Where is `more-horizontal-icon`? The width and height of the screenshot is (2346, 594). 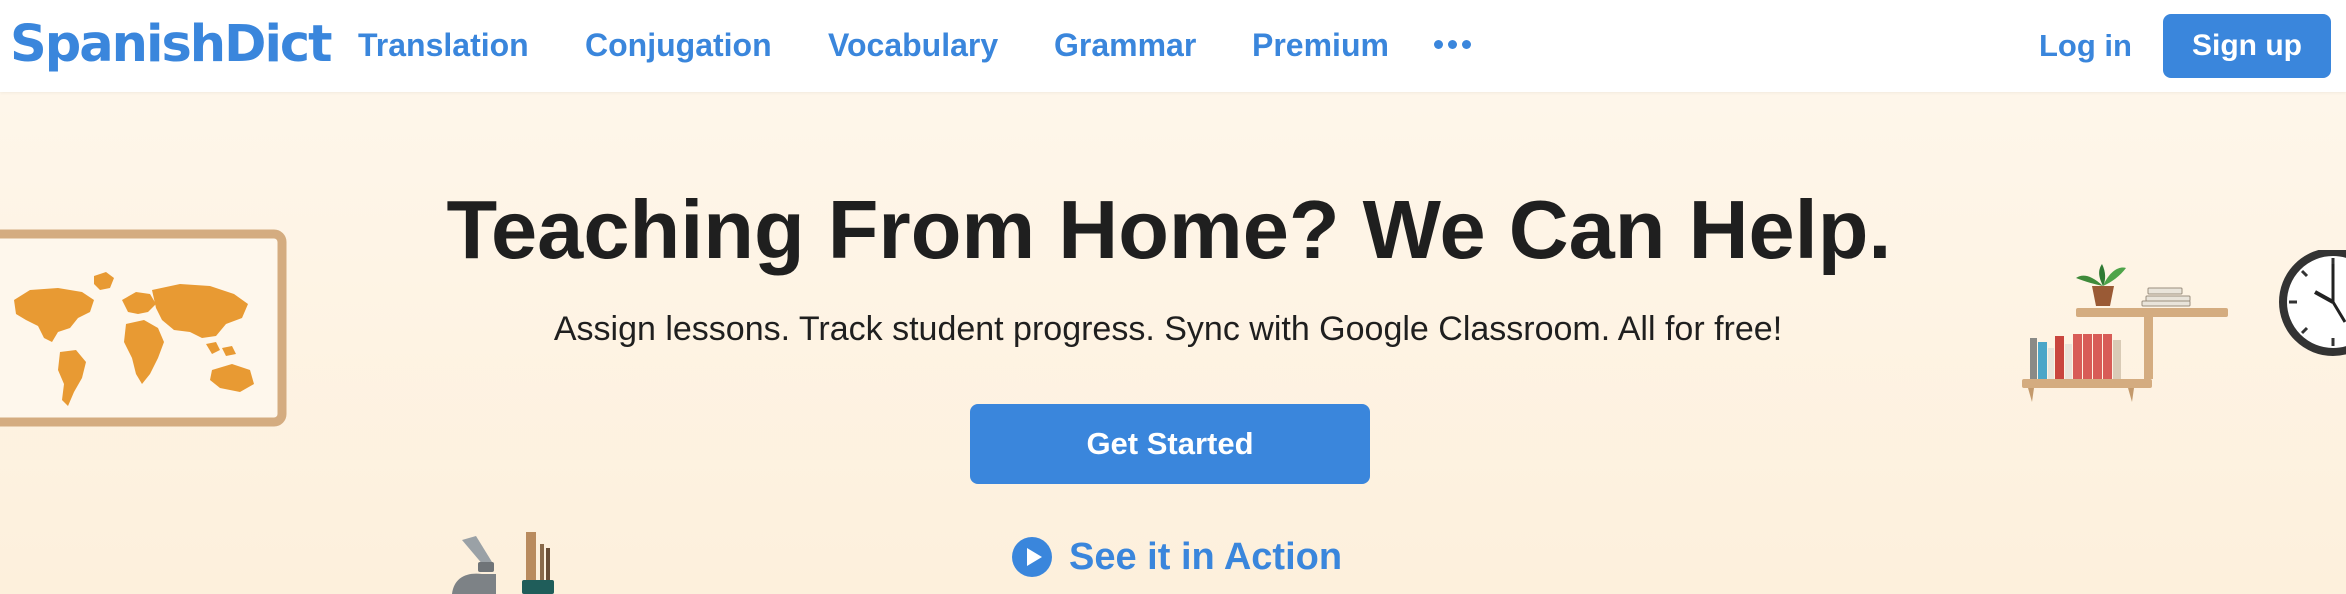 more-horizontal-icon is located at coordinates (1452, 44).